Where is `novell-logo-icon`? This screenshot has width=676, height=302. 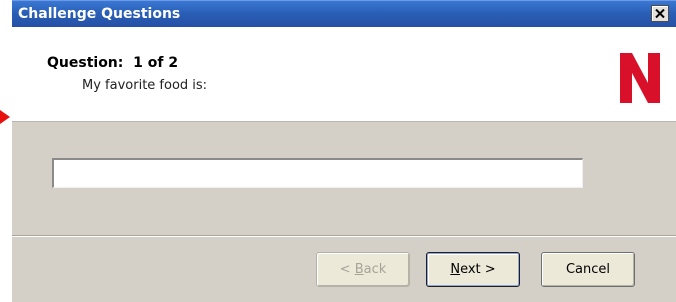
novell-logo-icon is located at coordinates (640, 78).